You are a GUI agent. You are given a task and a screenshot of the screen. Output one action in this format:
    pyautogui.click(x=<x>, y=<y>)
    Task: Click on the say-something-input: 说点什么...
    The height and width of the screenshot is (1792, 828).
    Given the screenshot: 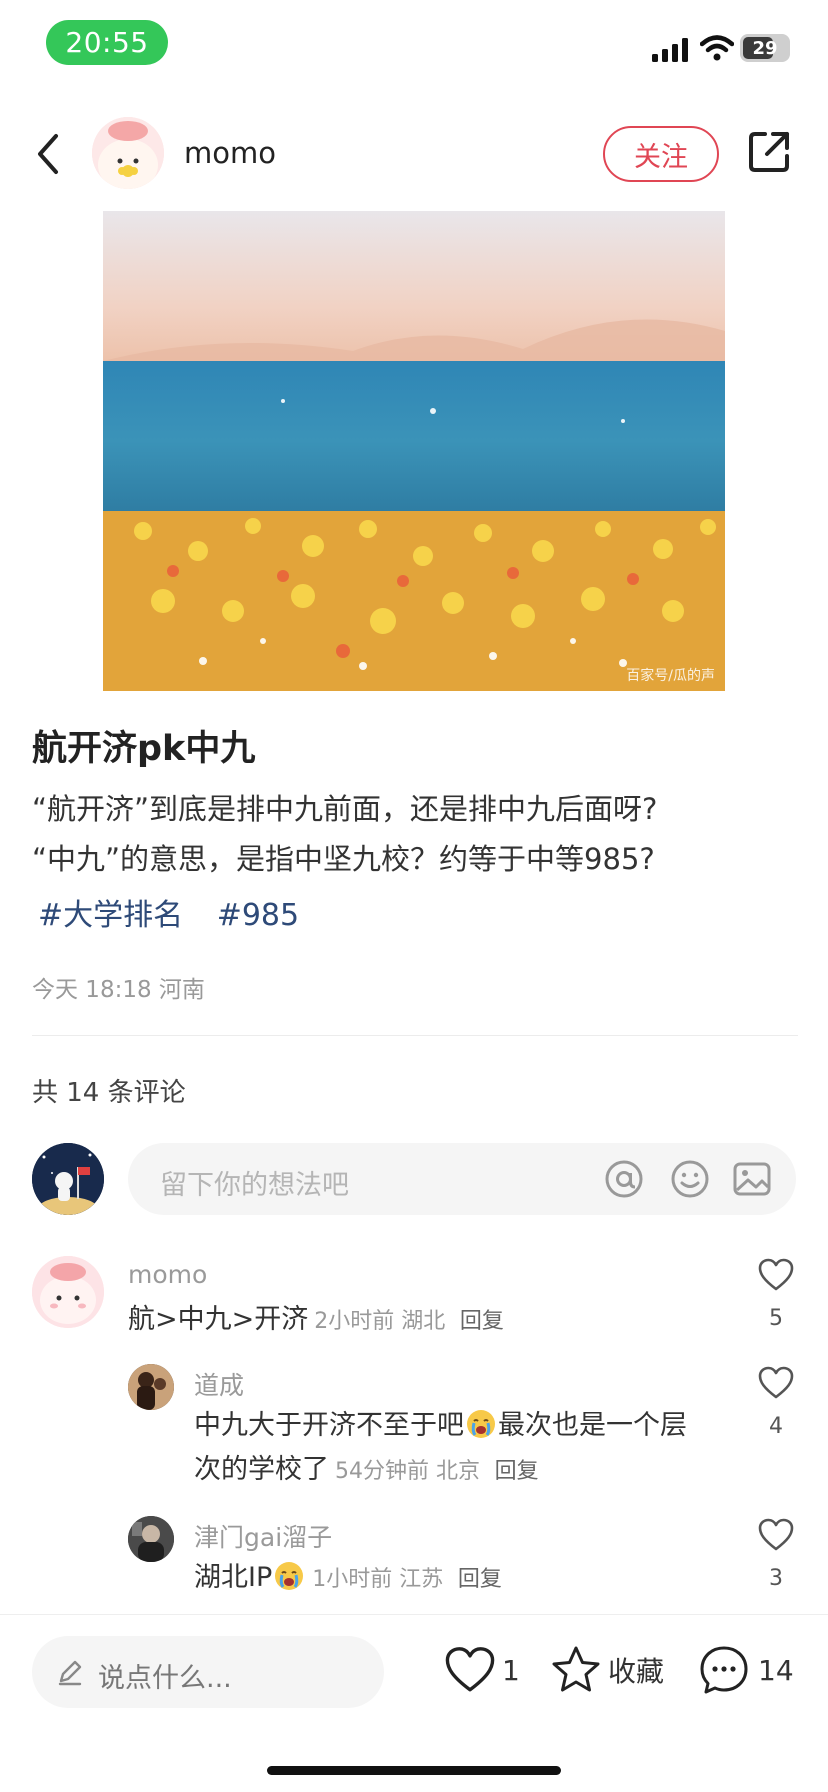 What is the action you would take?
    pyautogui.click(x=208, y=1672)
    